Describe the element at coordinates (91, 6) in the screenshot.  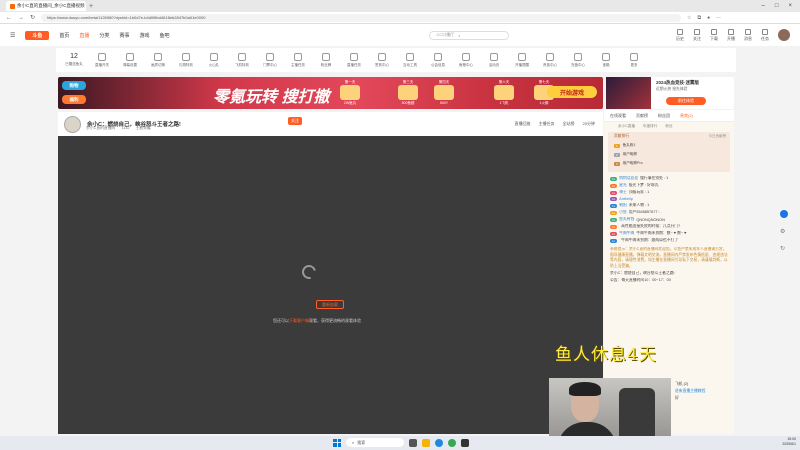
I see `new-tab-button: +` at that location.